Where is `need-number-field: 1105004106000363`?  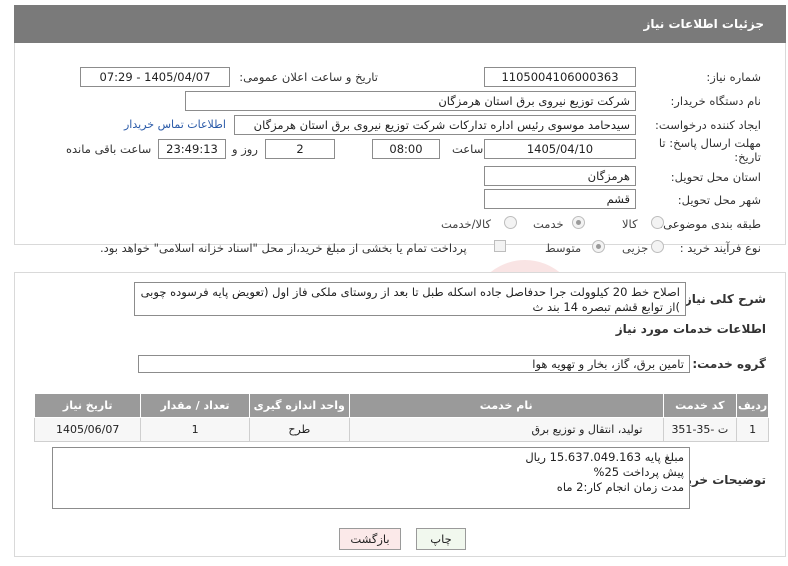 need-number-field: 1105004106000363 is located at coordinates (560, 77).